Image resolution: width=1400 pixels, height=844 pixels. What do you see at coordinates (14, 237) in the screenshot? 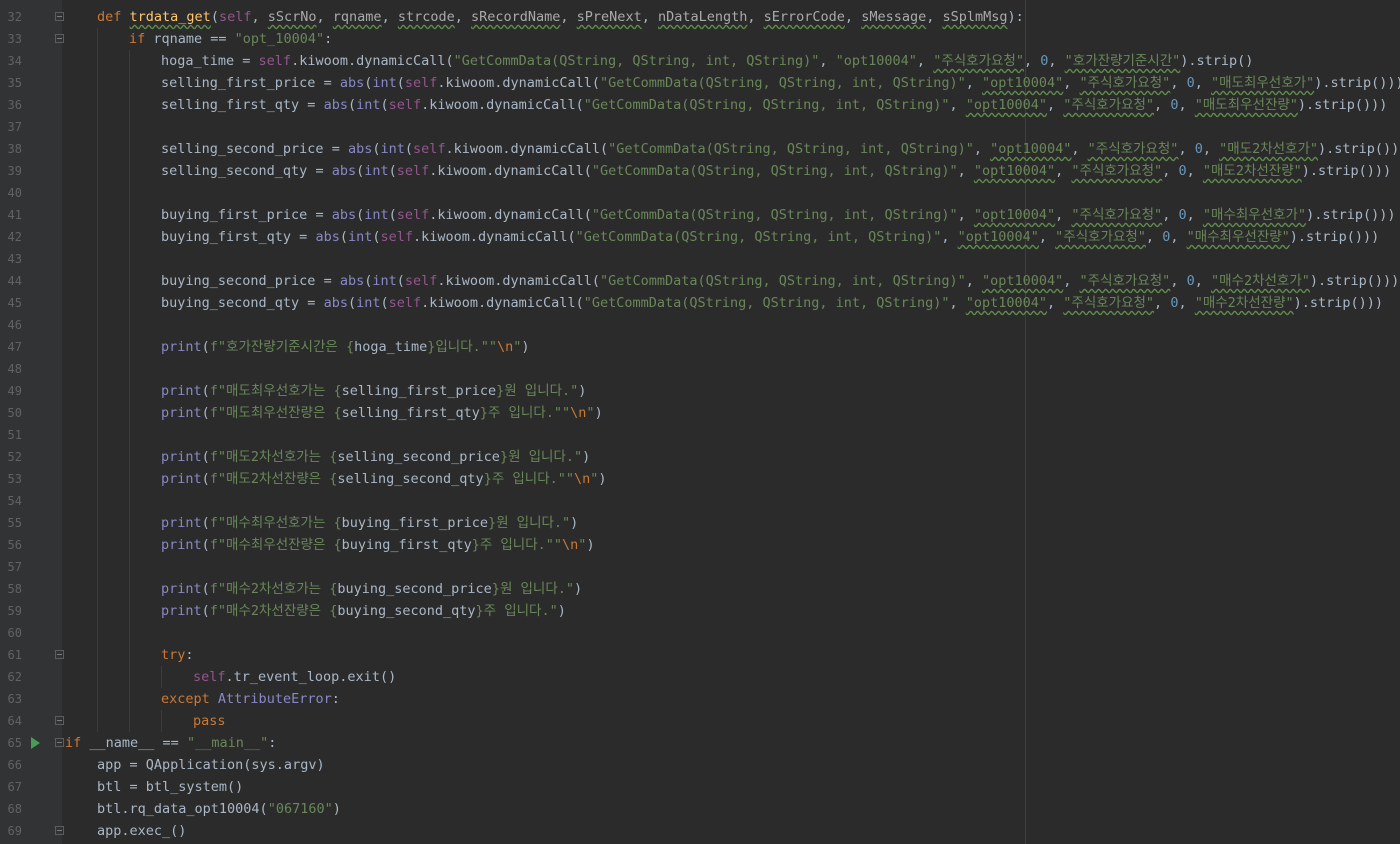
I see `line-number: 42` at bounding box center [14, 237].